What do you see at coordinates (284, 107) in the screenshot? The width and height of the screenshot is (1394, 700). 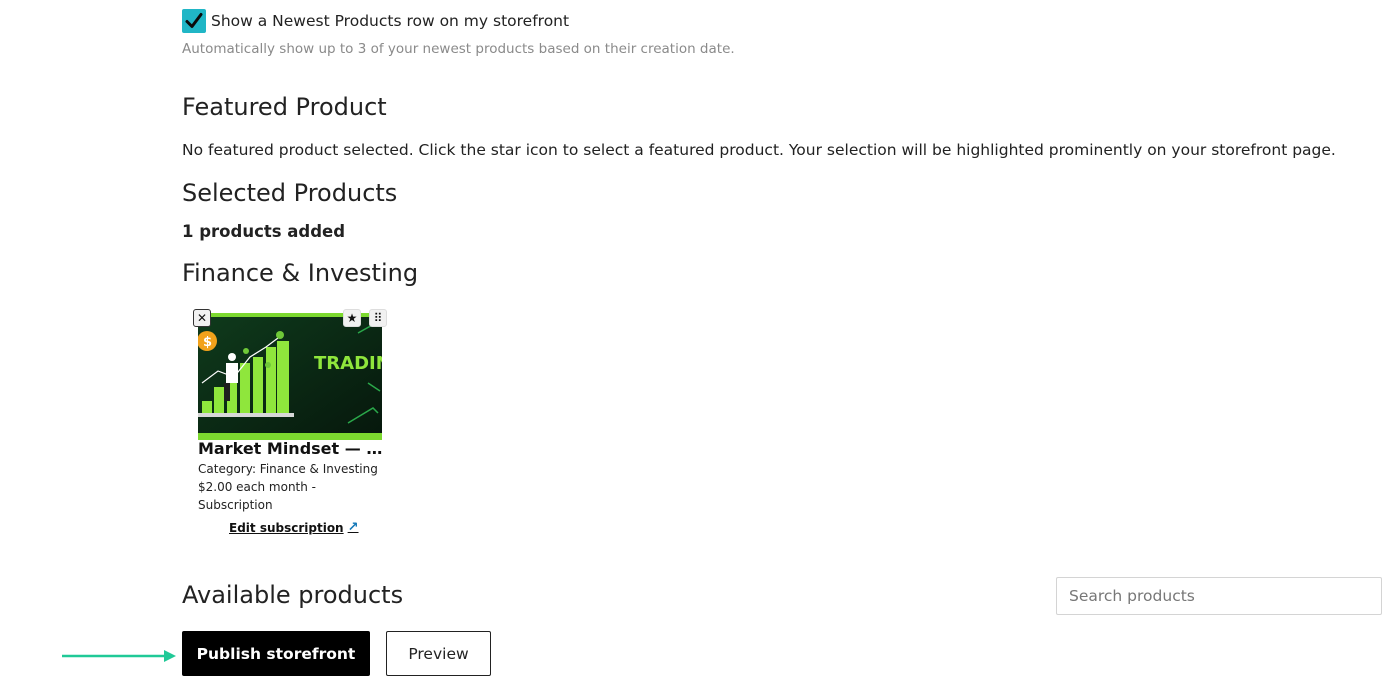 I see `featured-product-heading: Featured Product` at bounding box center [284, 107].